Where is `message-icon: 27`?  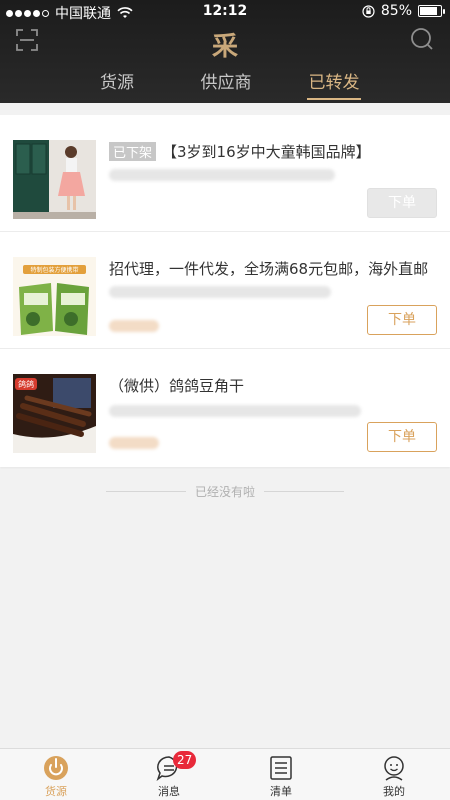
message-icon: 27 is located at coordinates (176, 766).